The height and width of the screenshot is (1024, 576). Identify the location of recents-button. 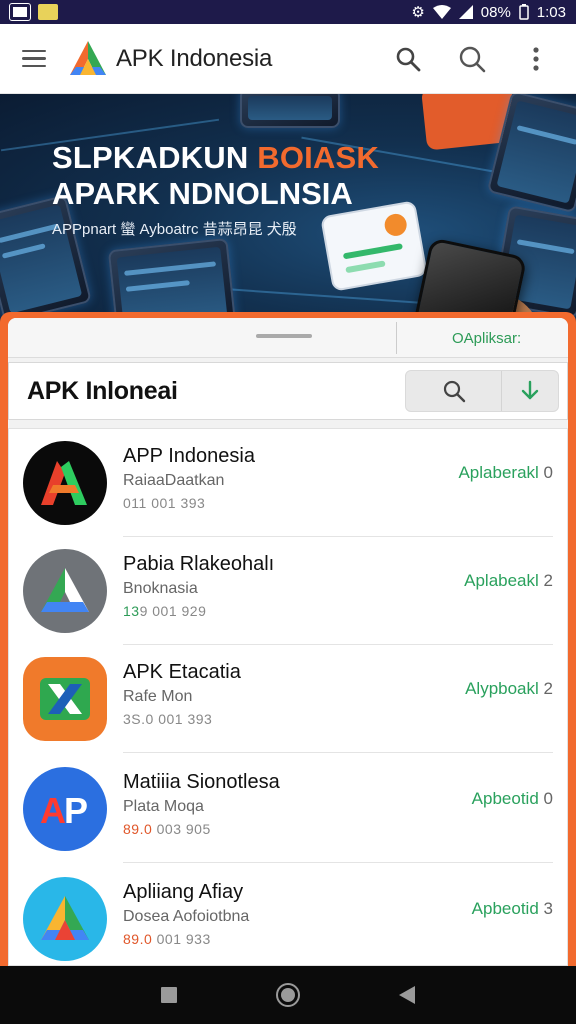
(169, 995).